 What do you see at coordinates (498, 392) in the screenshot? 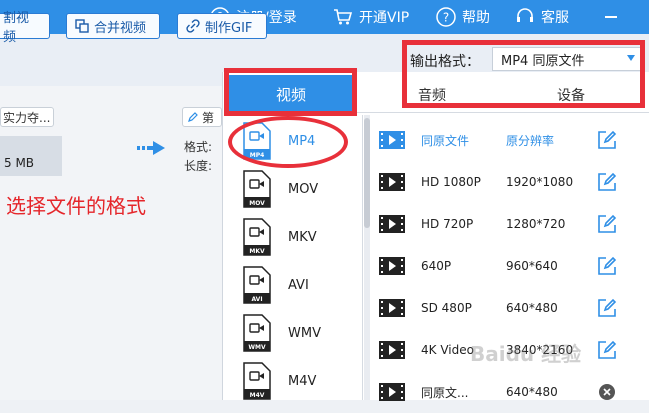
I see `preset-row: 同原文... 640*480` at bounding box center [498, 392].